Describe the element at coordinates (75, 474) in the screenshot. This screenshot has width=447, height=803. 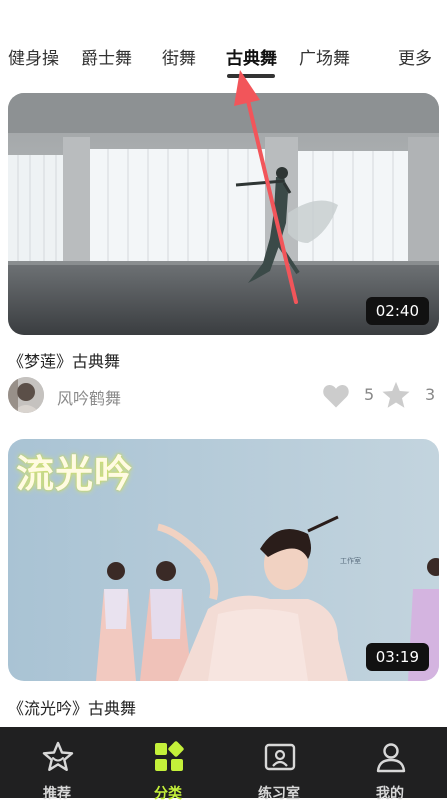
I see `video-overlay-title: 流光吟` at that location.